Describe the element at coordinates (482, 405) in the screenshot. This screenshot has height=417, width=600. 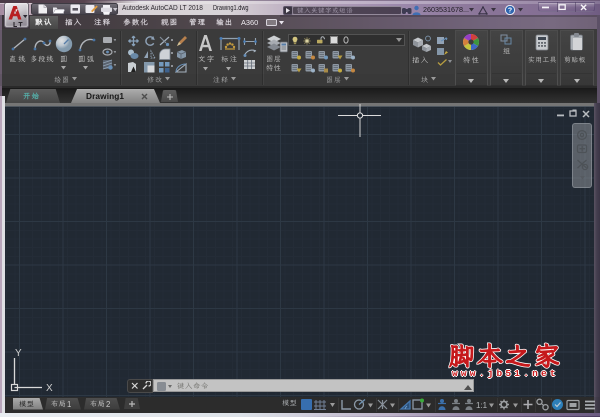
I see `svg-text: 1:1` at that location.